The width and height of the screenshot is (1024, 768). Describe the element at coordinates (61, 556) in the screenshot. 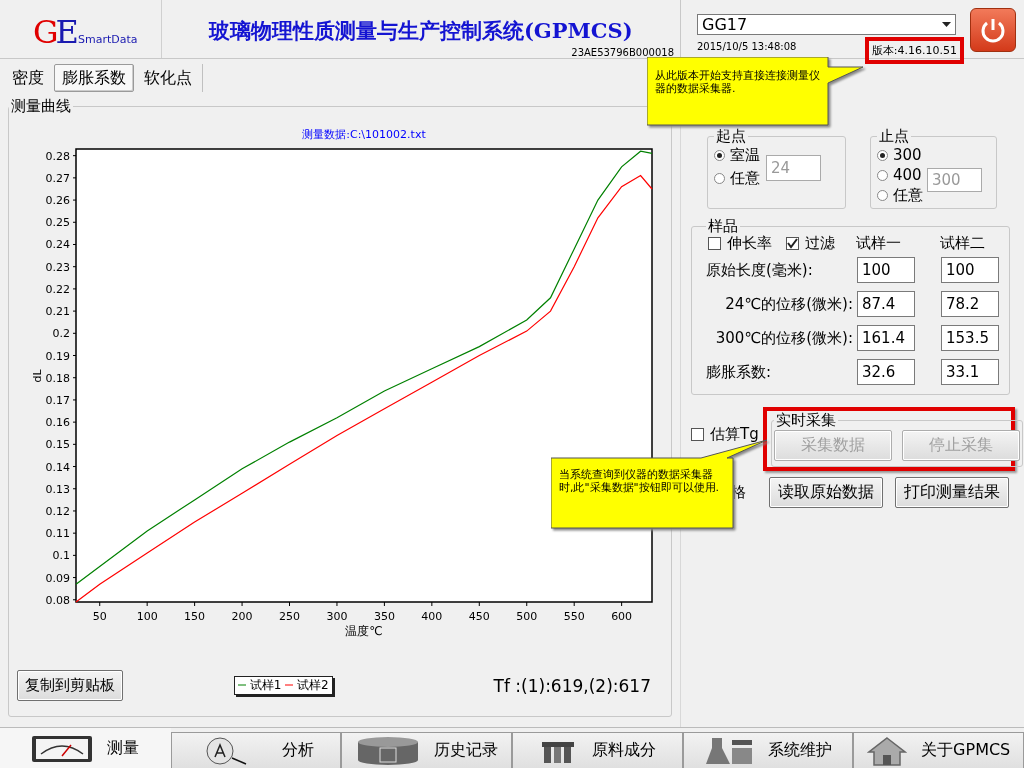

I see `axis-tick-label: 0.1` at that location.